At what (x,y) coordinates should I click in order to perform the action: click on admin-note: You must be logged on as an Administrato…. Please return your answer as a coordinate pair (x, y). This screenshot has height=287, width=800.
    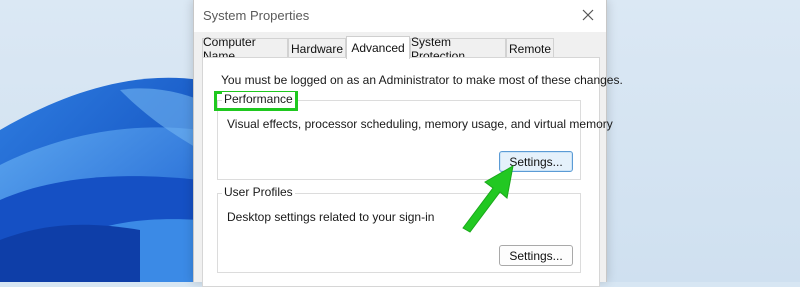
    Looking at the image, I should click on (422, 80).